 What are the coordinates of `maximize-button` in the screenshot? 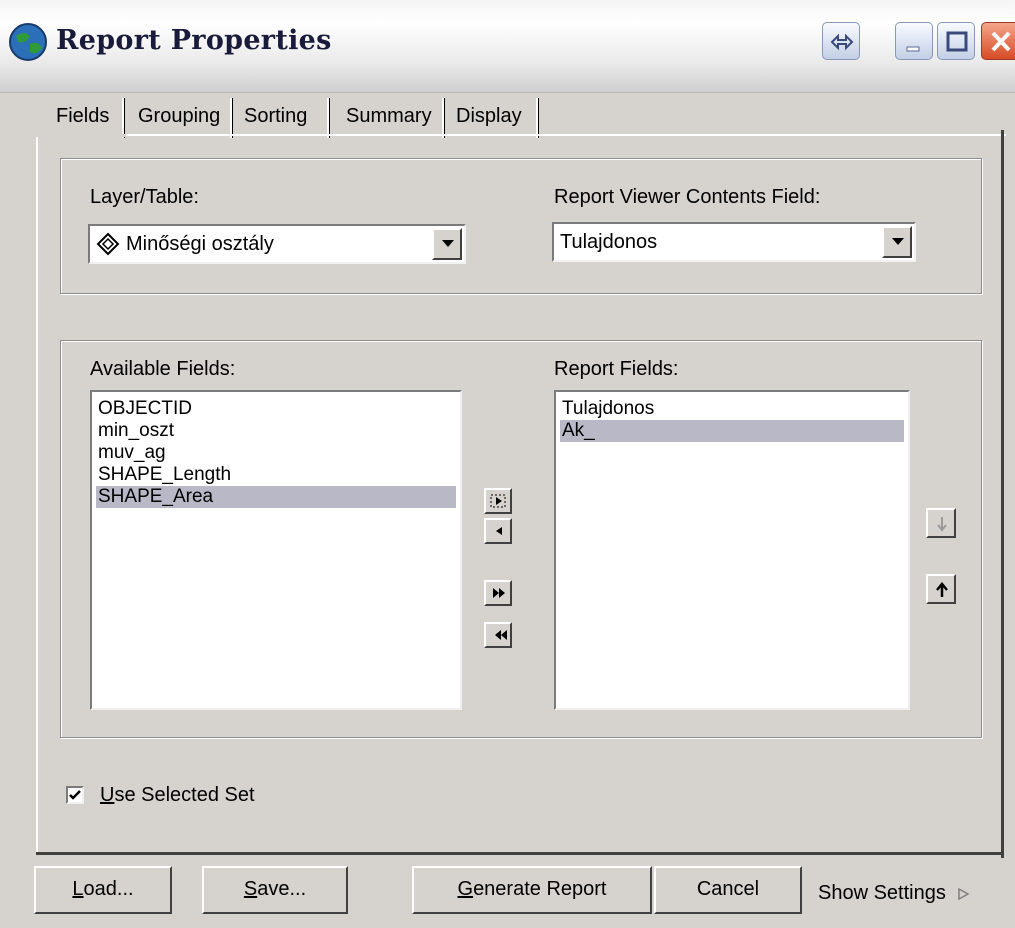 It's located at (956, 41).